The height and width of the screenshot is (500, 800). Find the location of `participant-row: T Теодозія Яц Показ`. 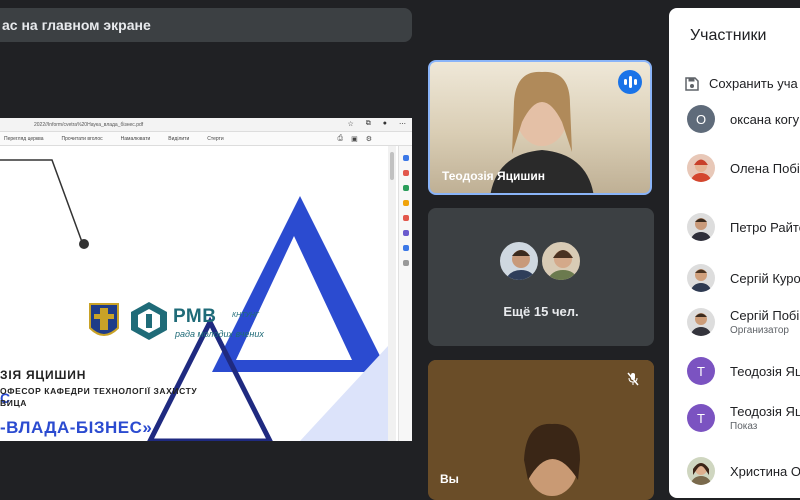

participant-row: T Теодозія Яц Показ is located at coordinates (743, 418).